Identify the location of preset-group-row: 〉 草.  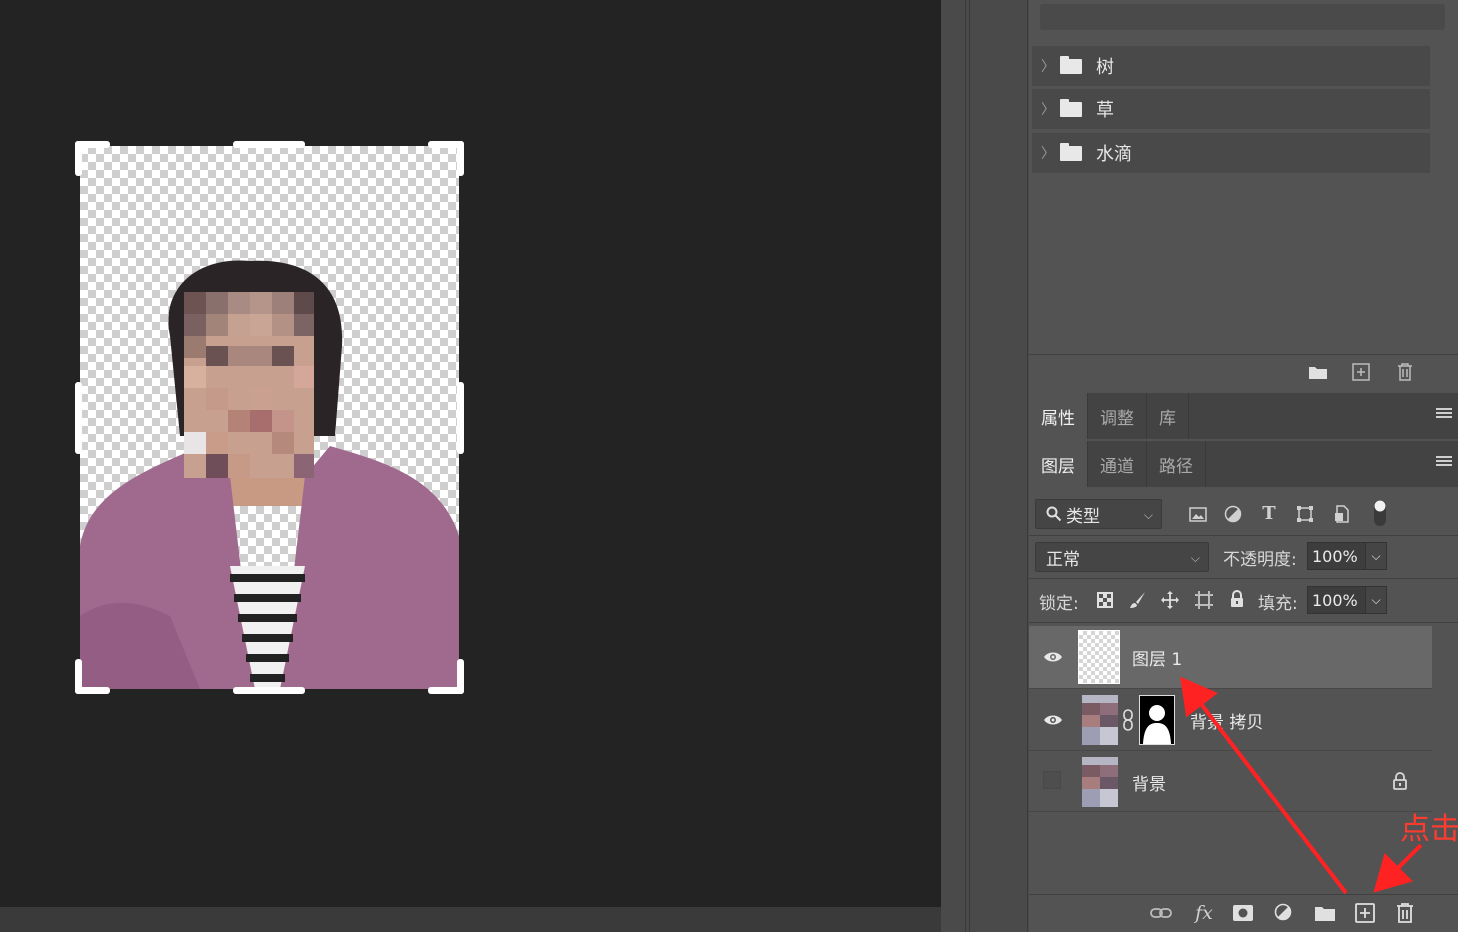
(1231, 109).